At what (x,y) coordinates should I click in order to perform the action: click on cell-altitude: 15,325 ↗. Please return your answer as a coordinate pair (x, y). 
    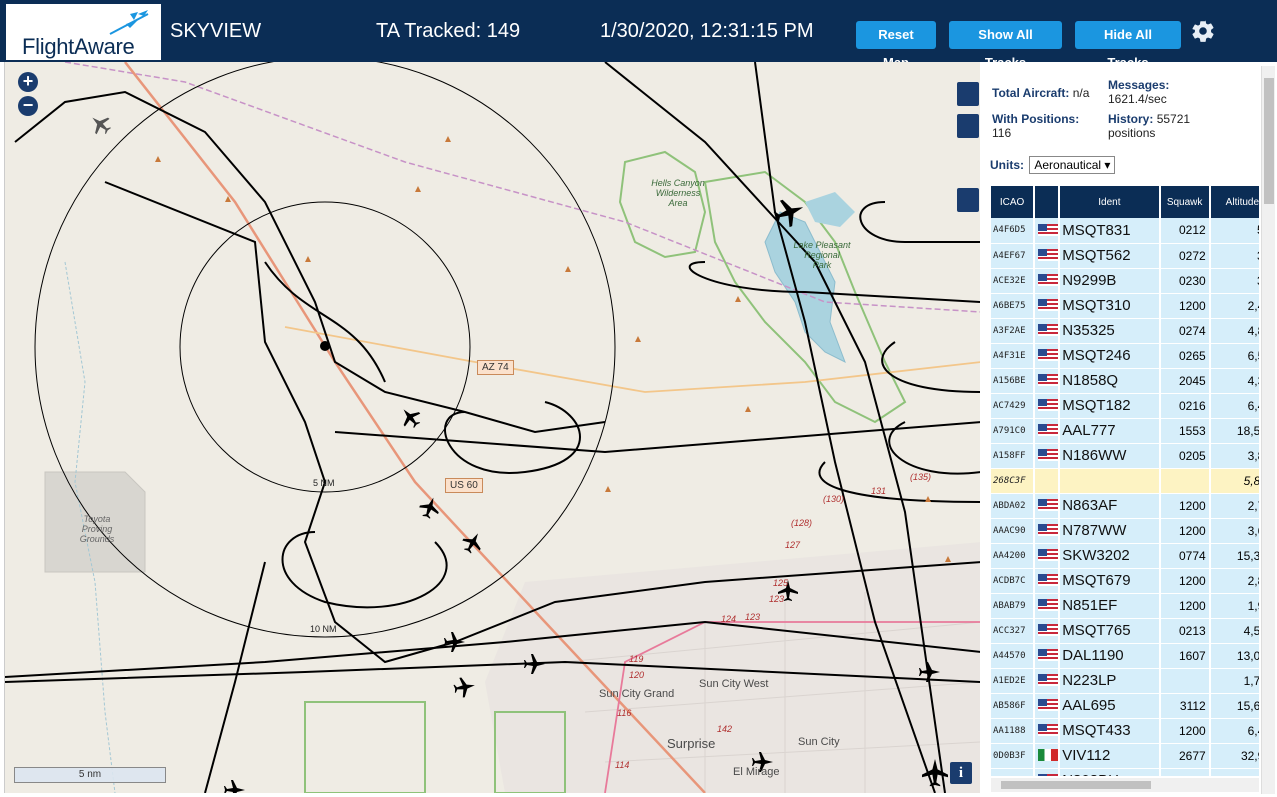
    Looking at the image, I should click on (1234, 556).